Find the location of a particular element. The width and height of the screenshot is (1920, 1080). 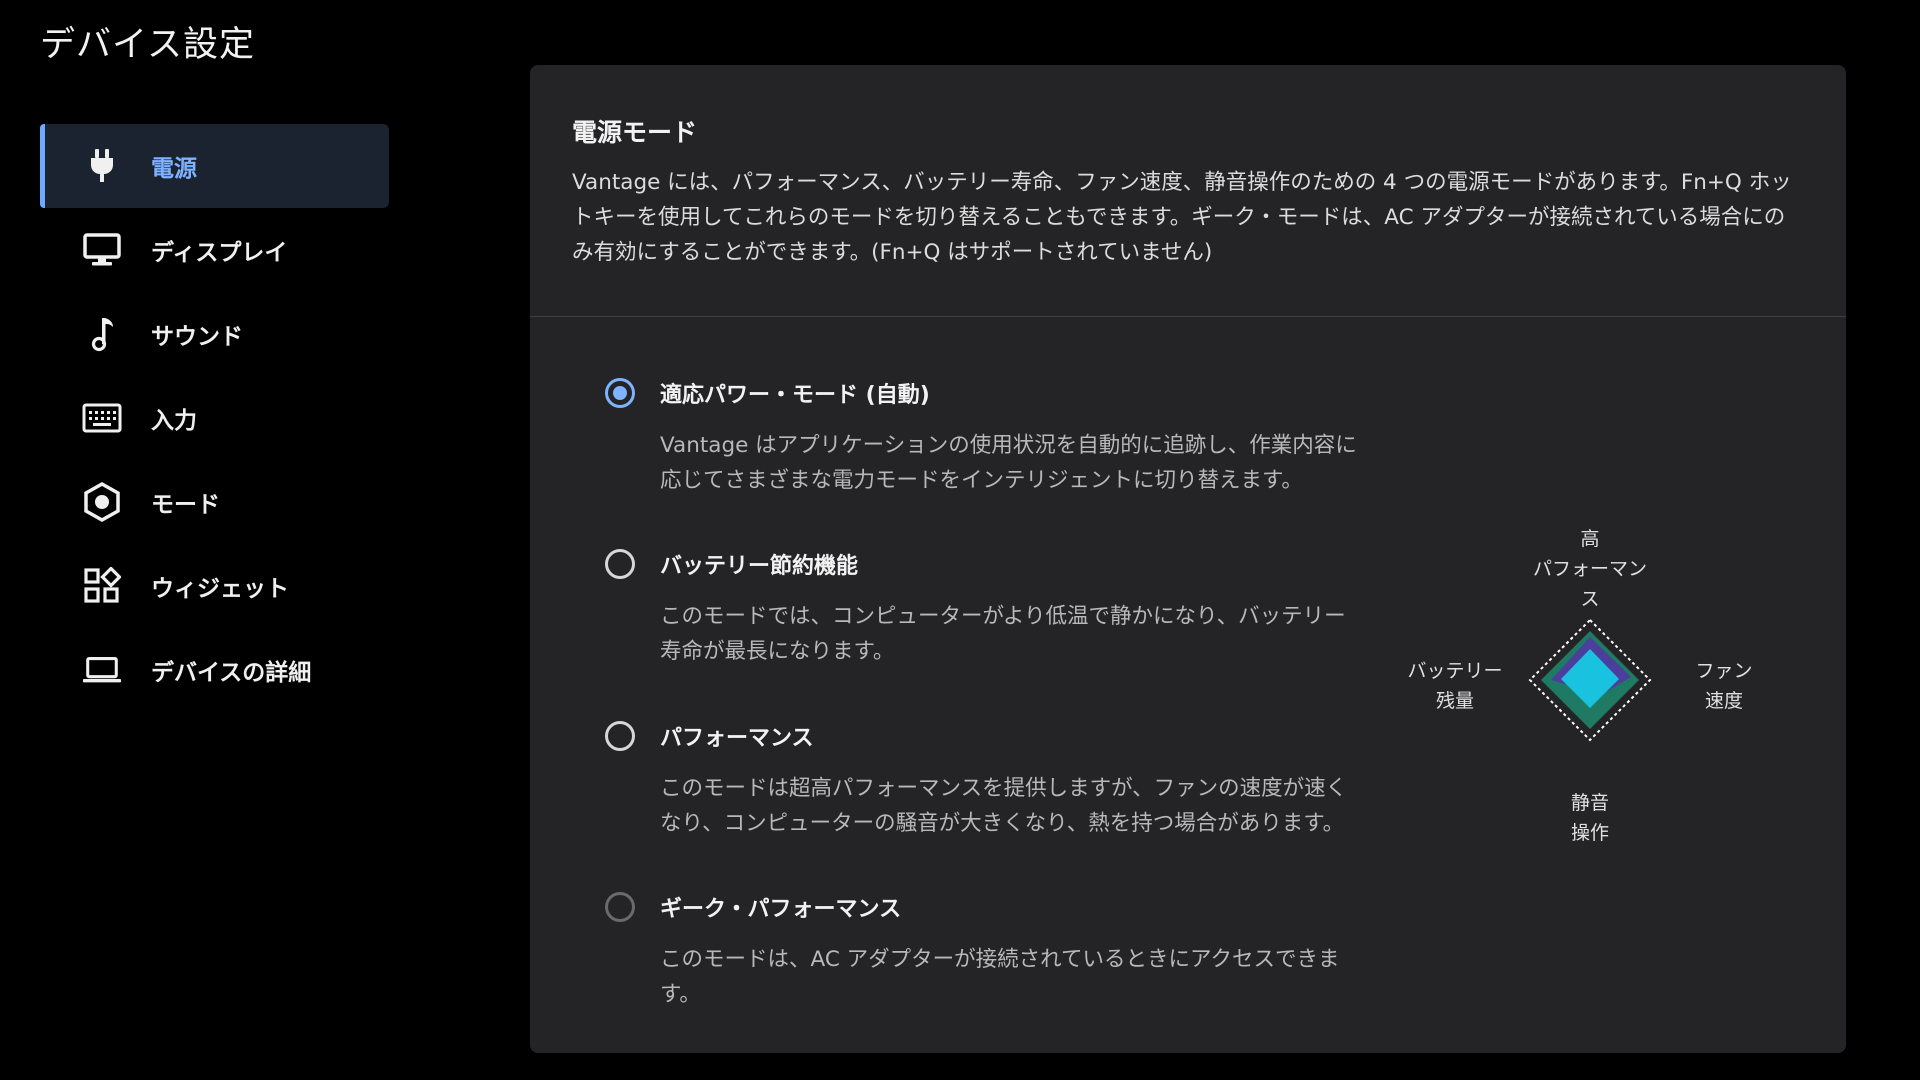

sidebar-item-input: 入力 is located at coordinates (214, 418).